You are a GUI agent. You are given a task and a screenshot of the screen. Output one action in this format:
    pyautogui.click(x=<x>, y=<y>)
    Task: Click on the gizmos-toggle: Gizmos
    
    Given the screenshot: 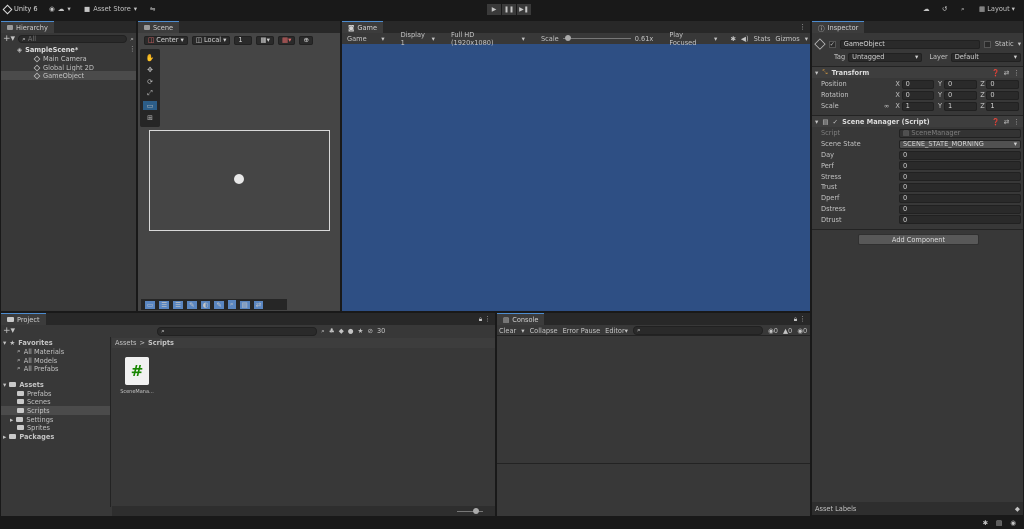 What is the action you would take?
    pyautogui.click(x=787, y=39)
    